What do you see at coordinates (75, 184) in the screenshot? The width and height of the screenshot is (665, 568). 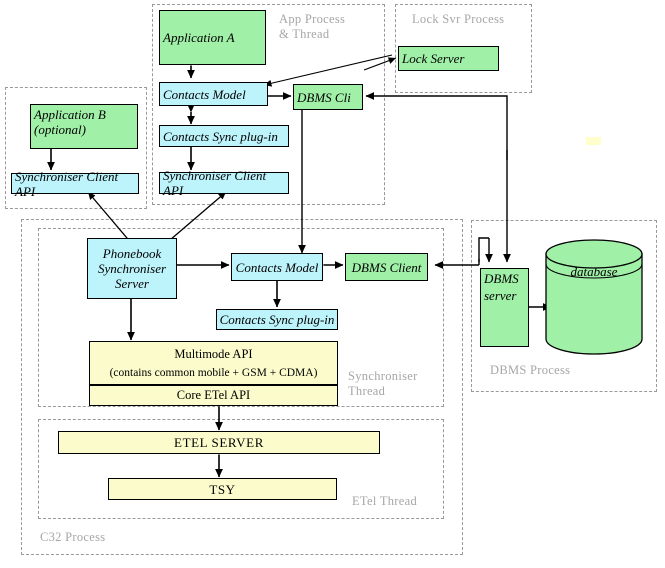 I see `box-synchroniser-client-api-b: Synchroniser Client API` at bounding box center [75, 184].